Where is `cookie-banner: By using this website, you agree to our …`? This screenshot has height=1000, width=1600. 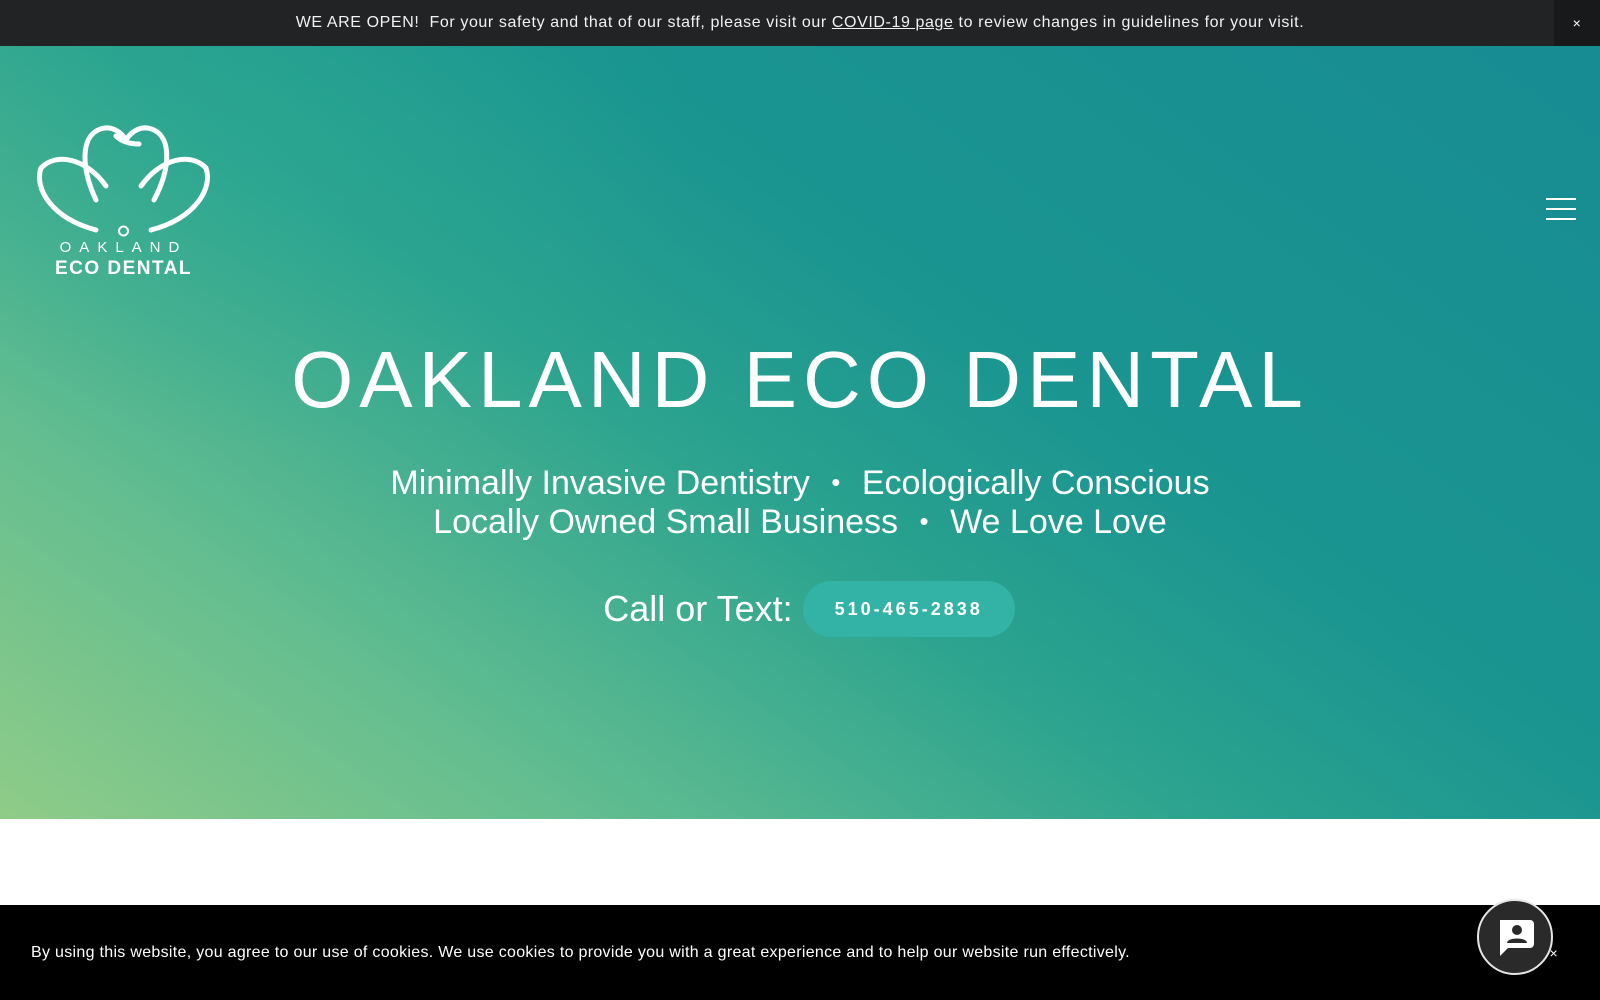
cookie-banner: By using this website, you agree to our … is located at coordinates (800, 952).